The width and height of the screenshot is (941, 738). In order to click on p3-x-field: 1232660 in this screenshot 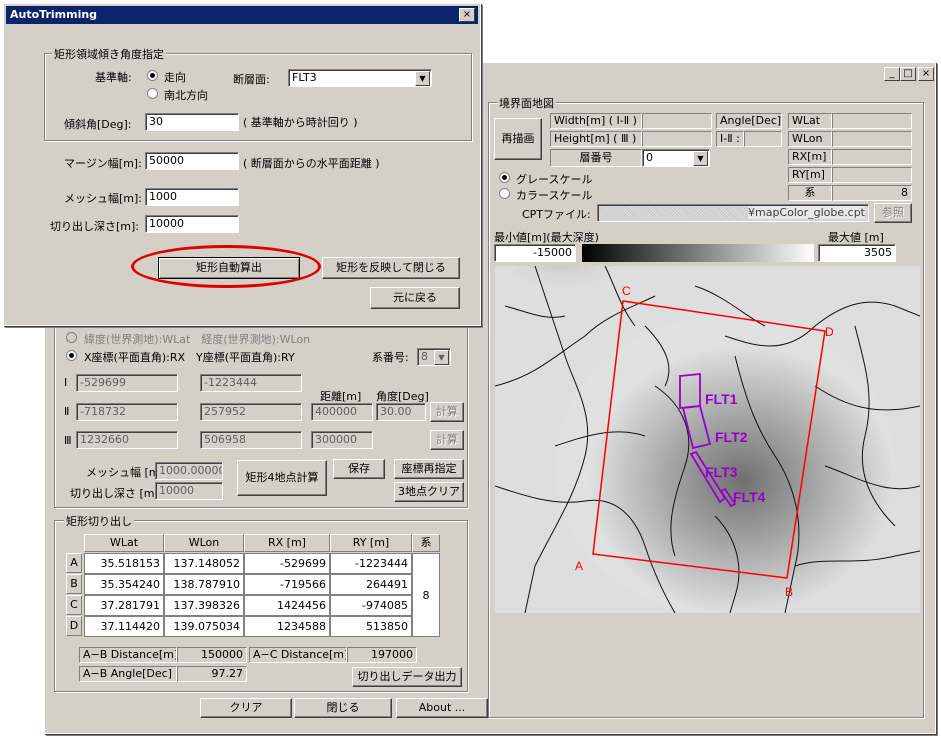, I will do `click(127, 440)`.